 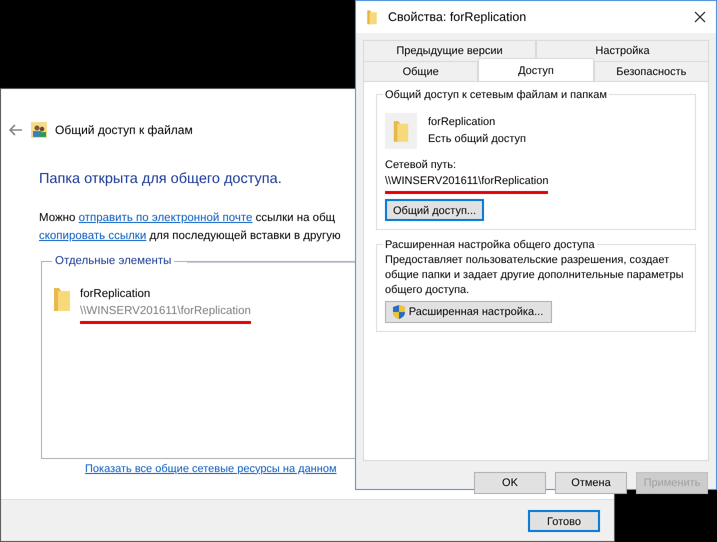 What do you see at coordinates (57, 218) in the screenshot?
I see `text: Можно` at bounding box center [57, 218].